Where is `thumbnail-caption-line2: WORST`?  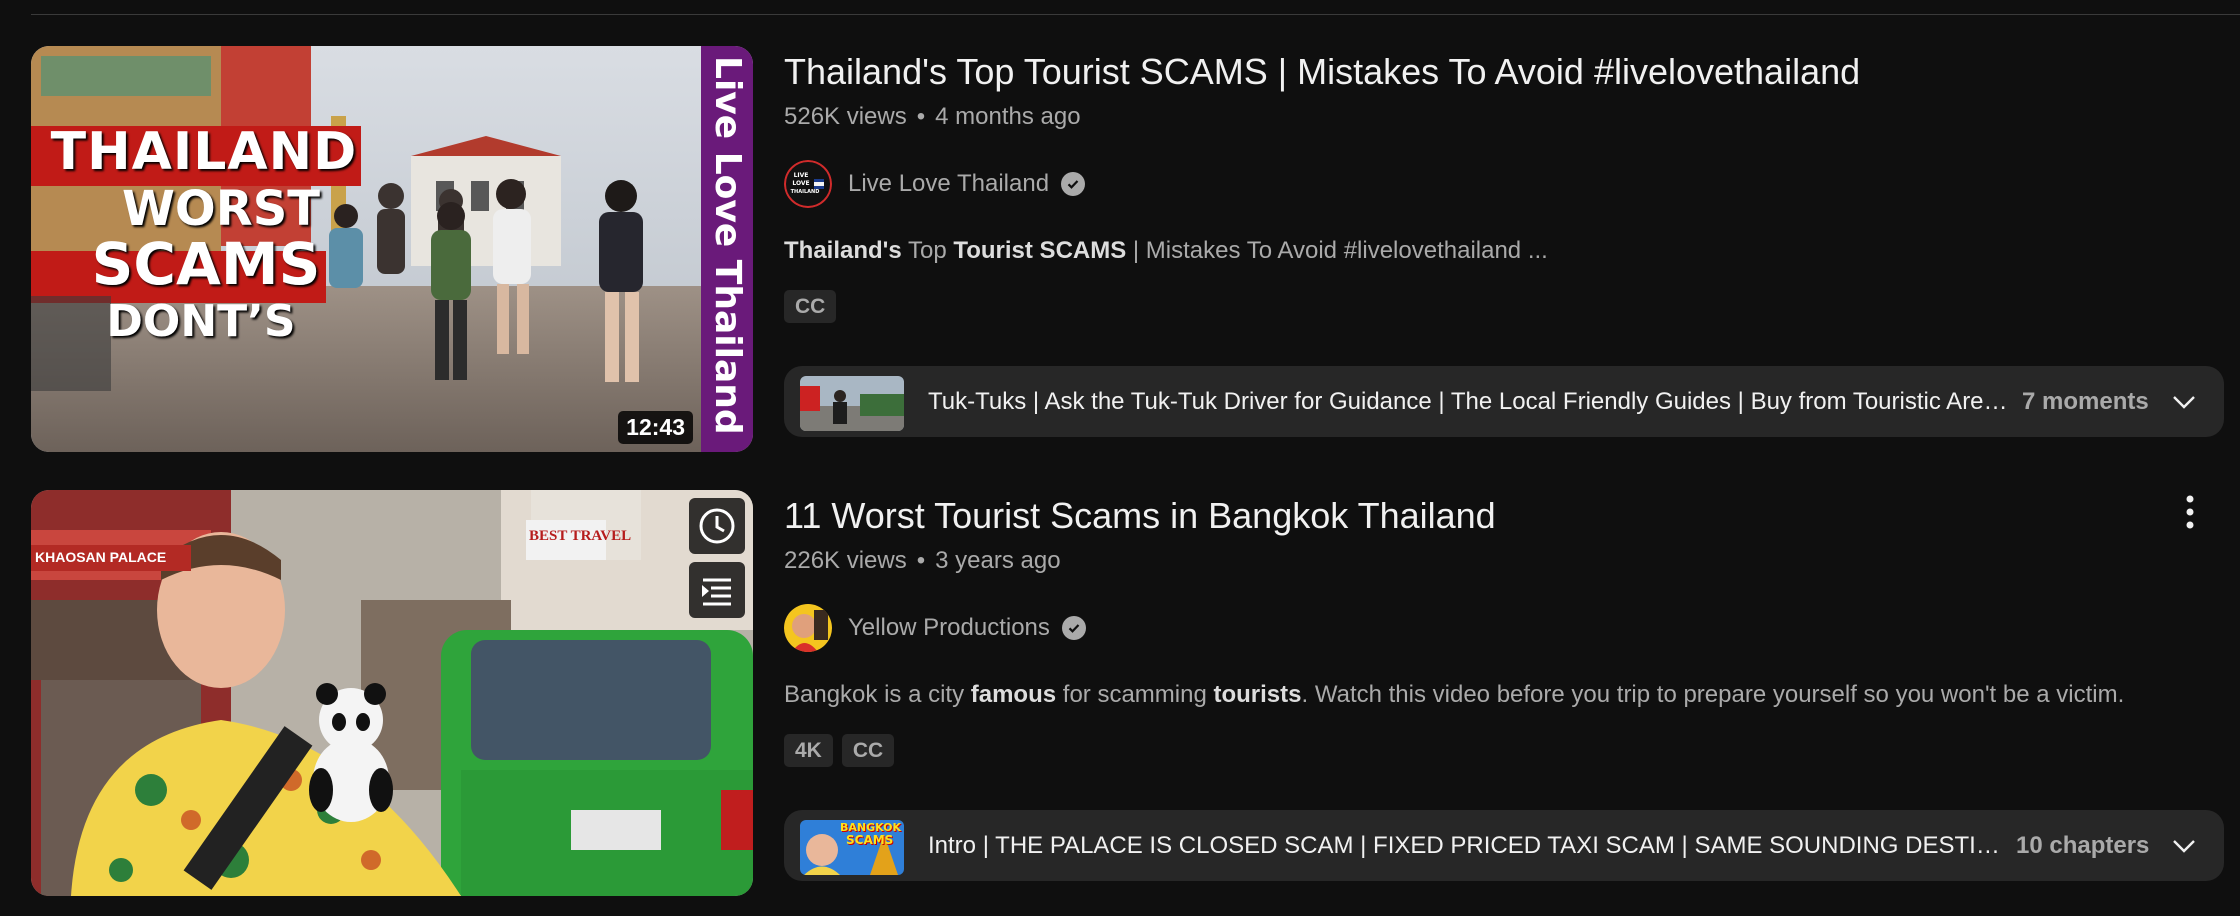
thumbnail-caption-line2: WORST is located at coordinates (221, 209).